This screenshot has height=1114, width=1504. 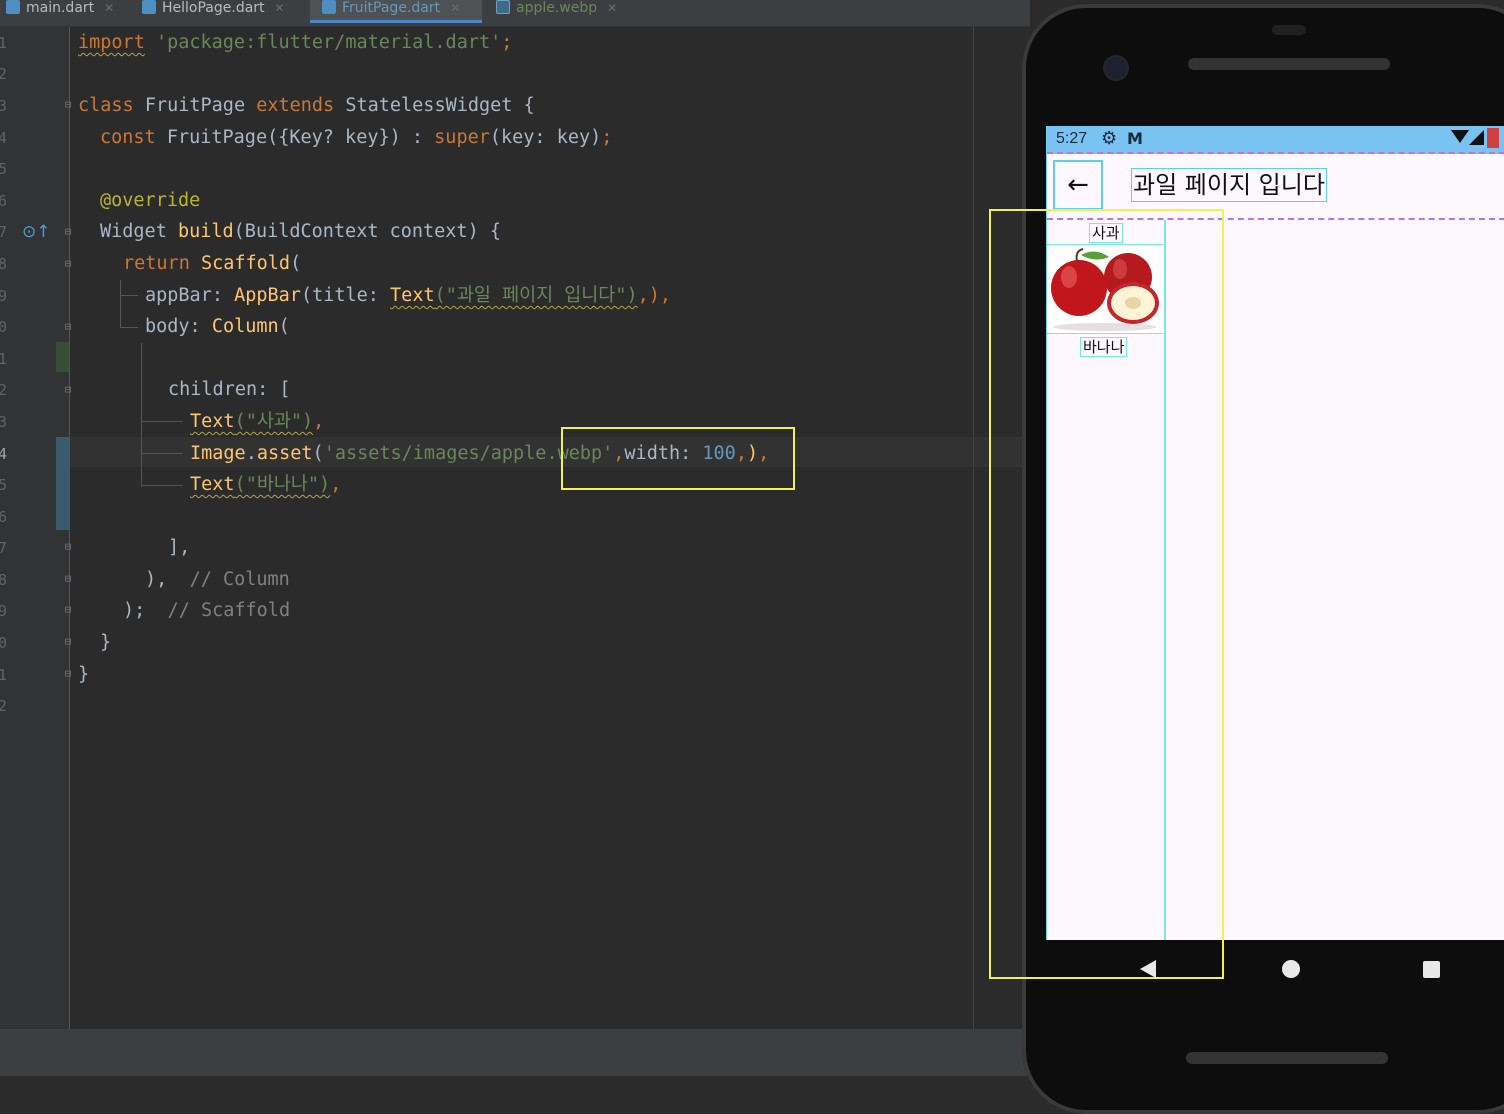 What do you see at coordinates (1072, 138) in the screenshot?
I see `clock: 5:27` at bounding box center [1072, 138].